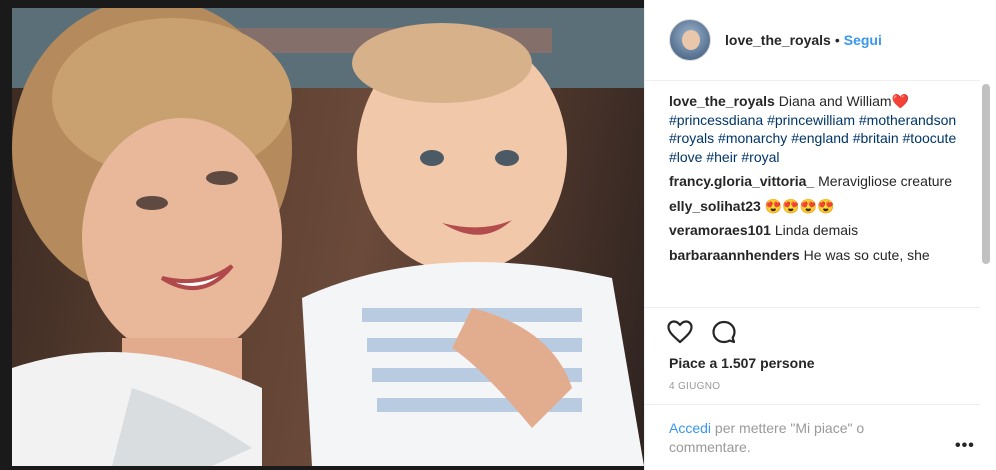 Image resolution: width=996 pixels, height=470 pixels. Describe the element at coordinates (721, 157) in the screenshot. I see `hashtag-link: #heir` at that location.